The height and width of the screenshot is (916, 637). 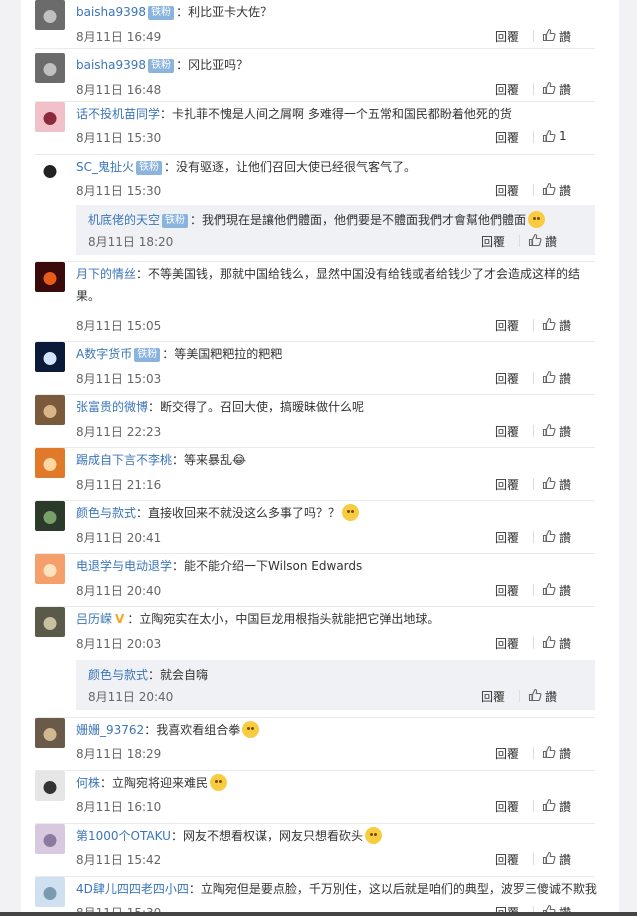 I want to click on comment-actions: 回覆 讚, so click(x=545, y=754).